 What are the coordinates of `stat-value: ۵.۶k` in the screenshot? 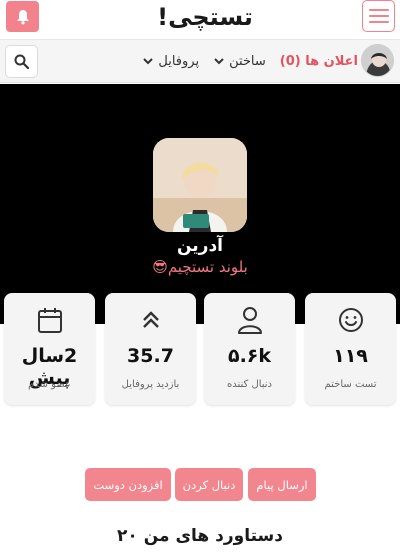 It's located at (249, 356).